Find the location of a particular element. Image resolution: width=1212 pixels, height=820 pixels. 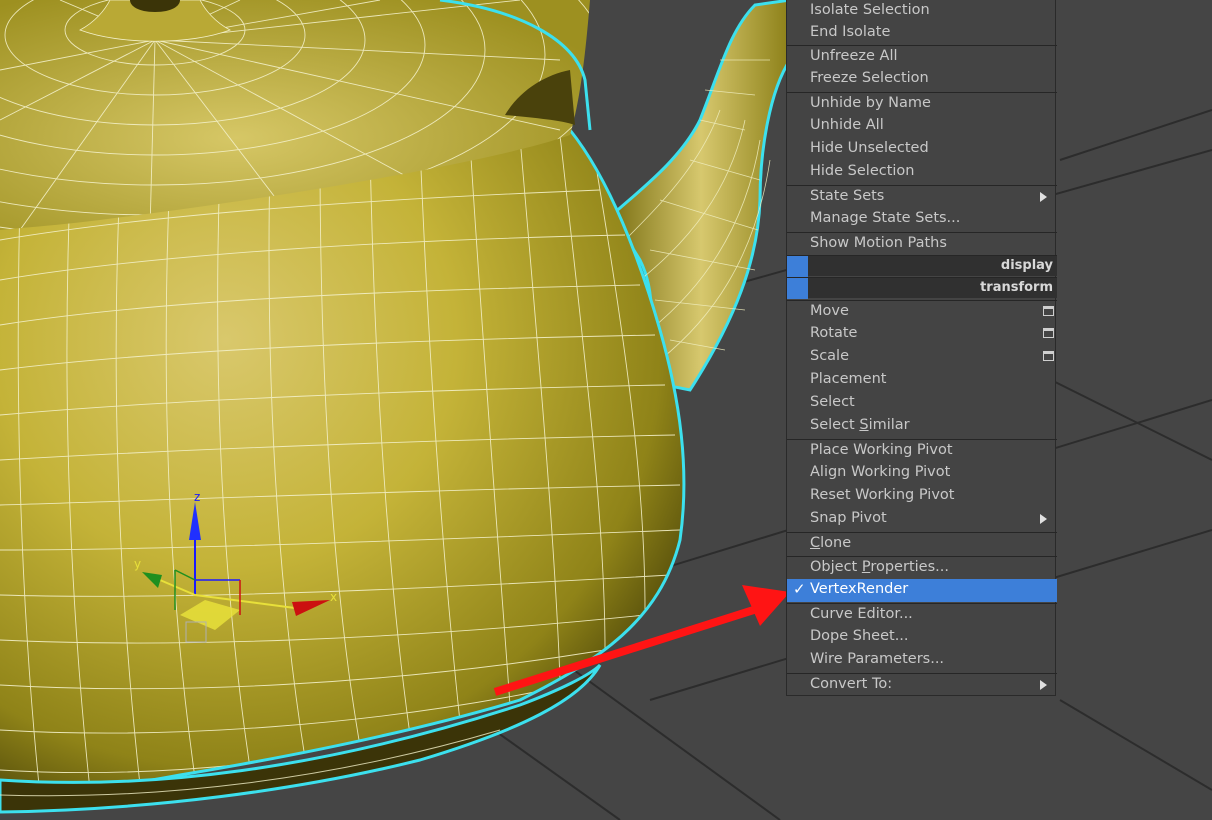

menu-item-freeze-selection: Freeze Selection is located at coordinates (922, 79).